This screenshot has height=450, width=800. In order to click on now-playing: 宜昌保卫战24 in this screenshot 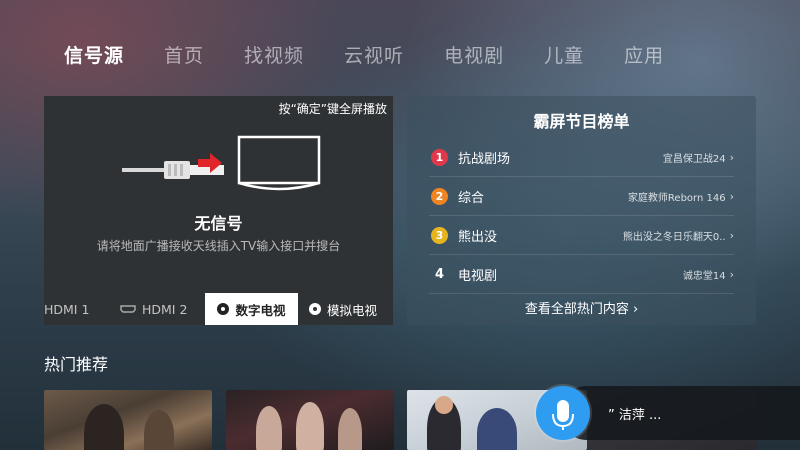, I will do `click(694, 159)`.